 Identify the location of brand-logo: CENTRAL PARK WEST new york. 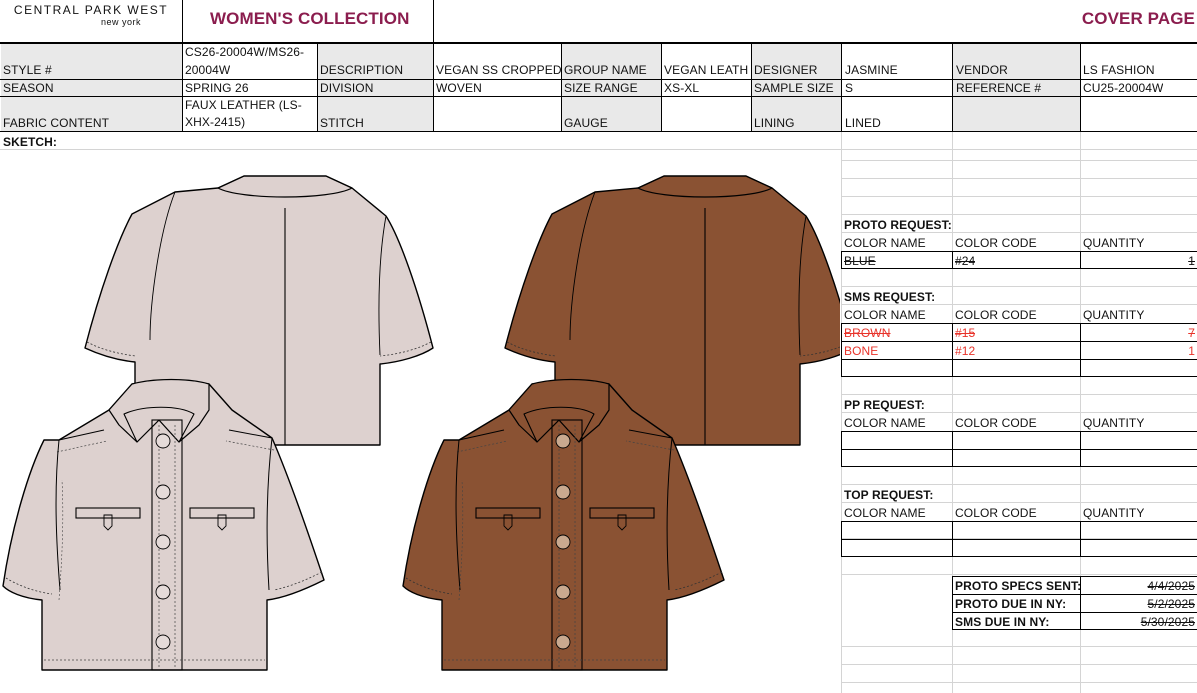
(91, 15).